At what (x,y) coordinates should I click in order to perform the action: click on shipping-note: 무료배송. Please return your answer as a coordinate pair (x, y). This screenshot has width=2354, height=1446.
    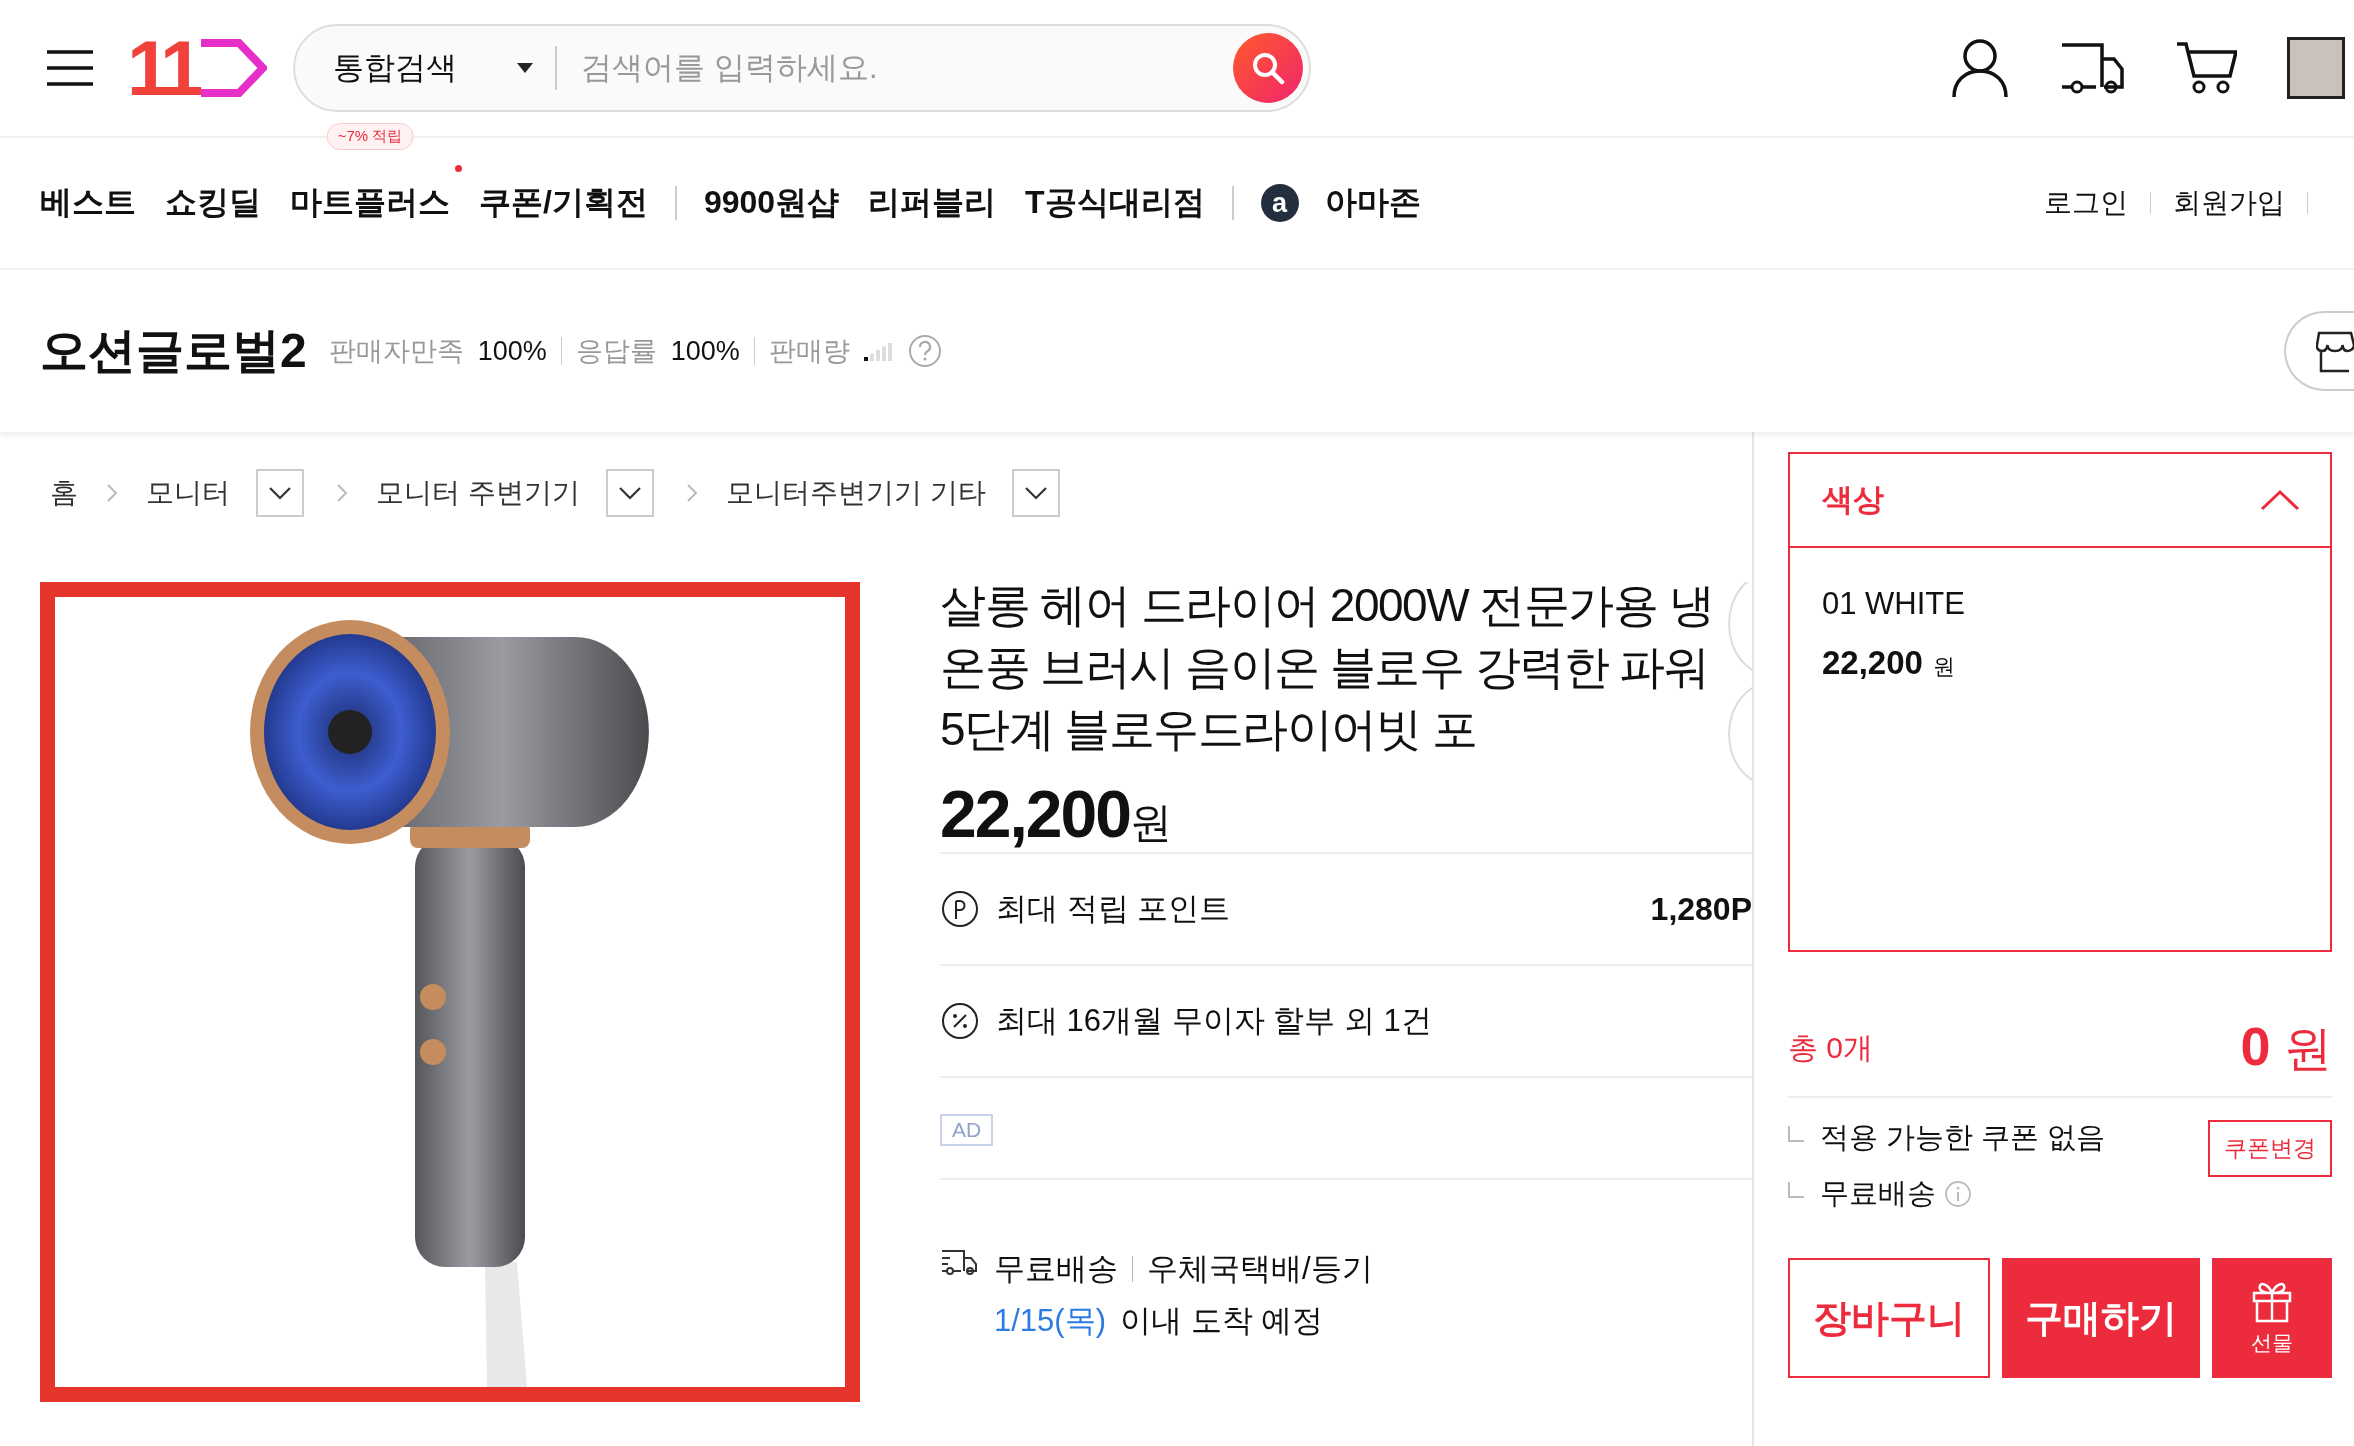
    Looking at the image, I should click on (1878, 1193).